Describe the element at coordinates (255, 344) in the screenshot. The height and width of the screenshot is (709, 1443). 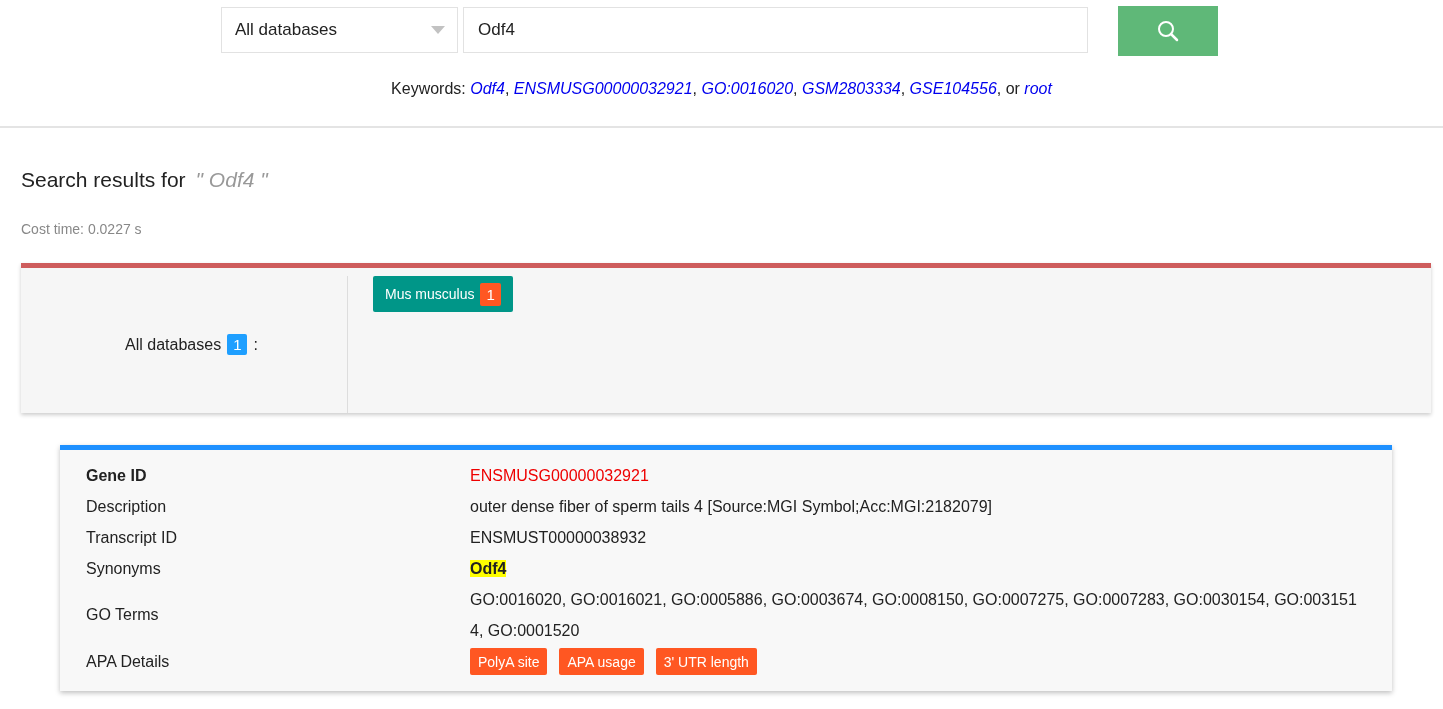
I see `colon-text: :` at that location.